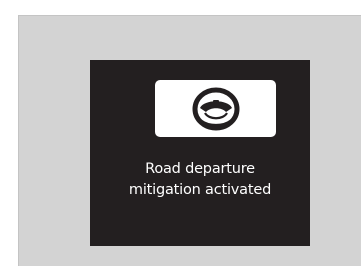  I want to click on notification-message: Road departure mitigation activated, so click(200, 180).